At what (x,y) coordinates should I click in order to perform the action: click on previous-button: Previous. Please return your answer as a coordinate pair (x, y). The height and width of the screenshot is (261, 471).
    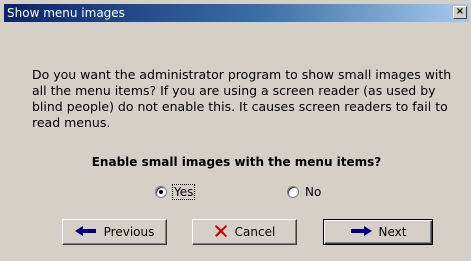
    Looking at the image, I should click on (114, 232).